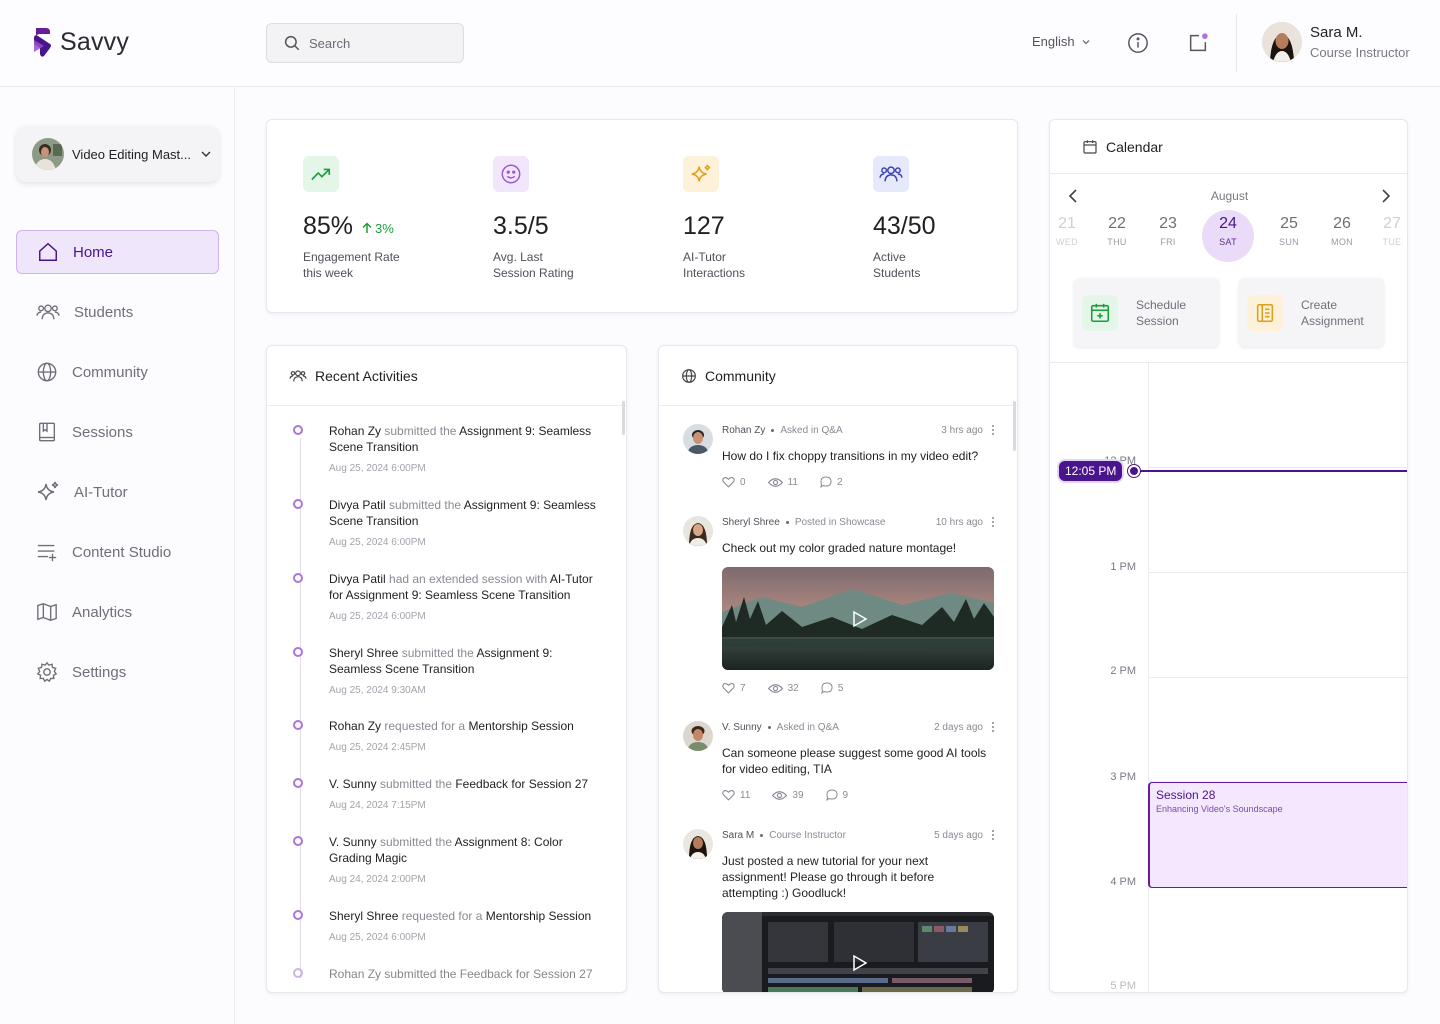 Image resolution: width=1440 pixels, height=1024 pixels. I want to click on user-profile: Sara M. Course Instructor, so click(1336, 42).